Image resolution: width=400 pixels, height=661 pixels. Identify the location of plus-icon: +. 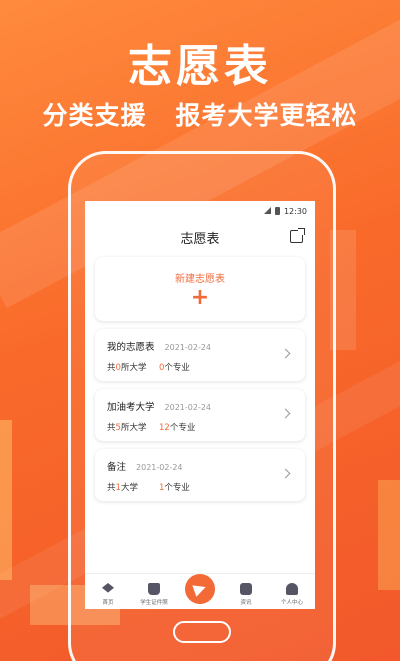
(200, 297).